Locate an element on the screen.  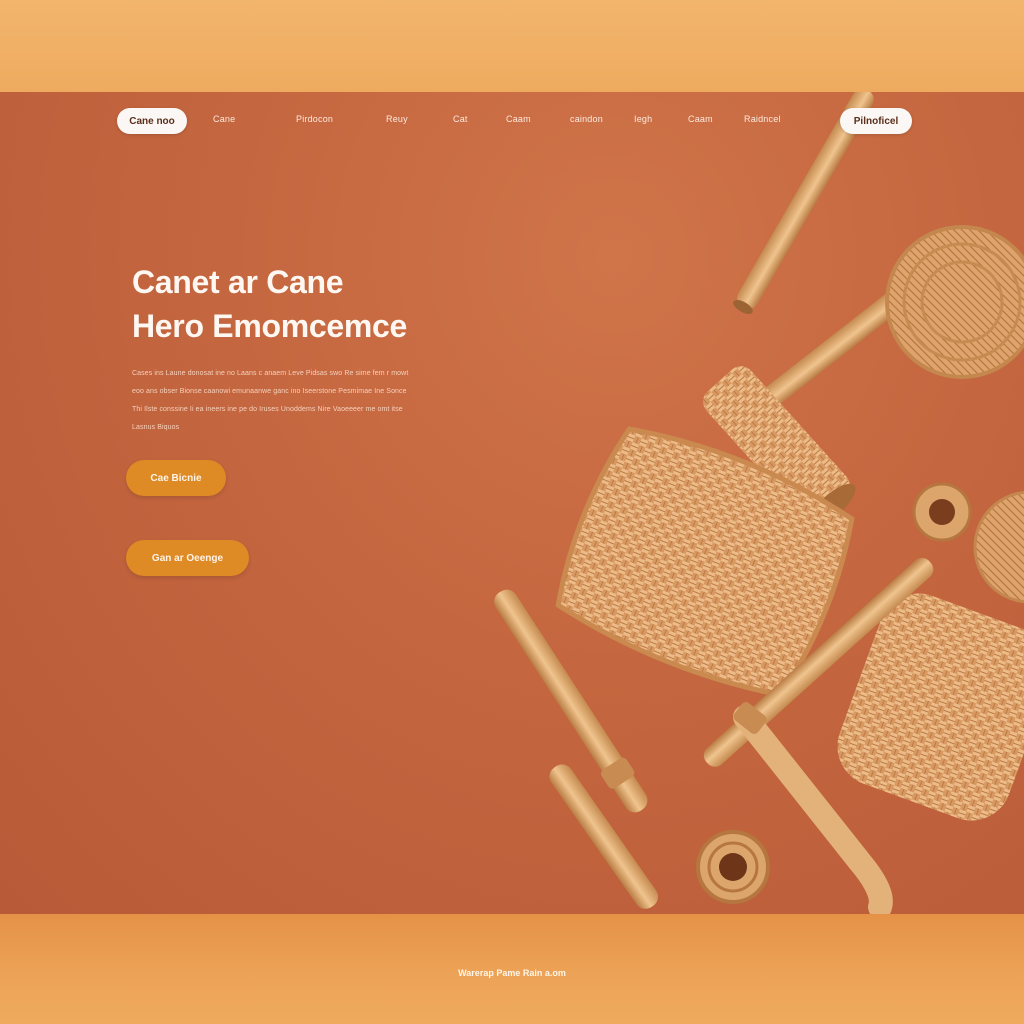
nav-link-3: Reuy is located at coordinates (397, 119).